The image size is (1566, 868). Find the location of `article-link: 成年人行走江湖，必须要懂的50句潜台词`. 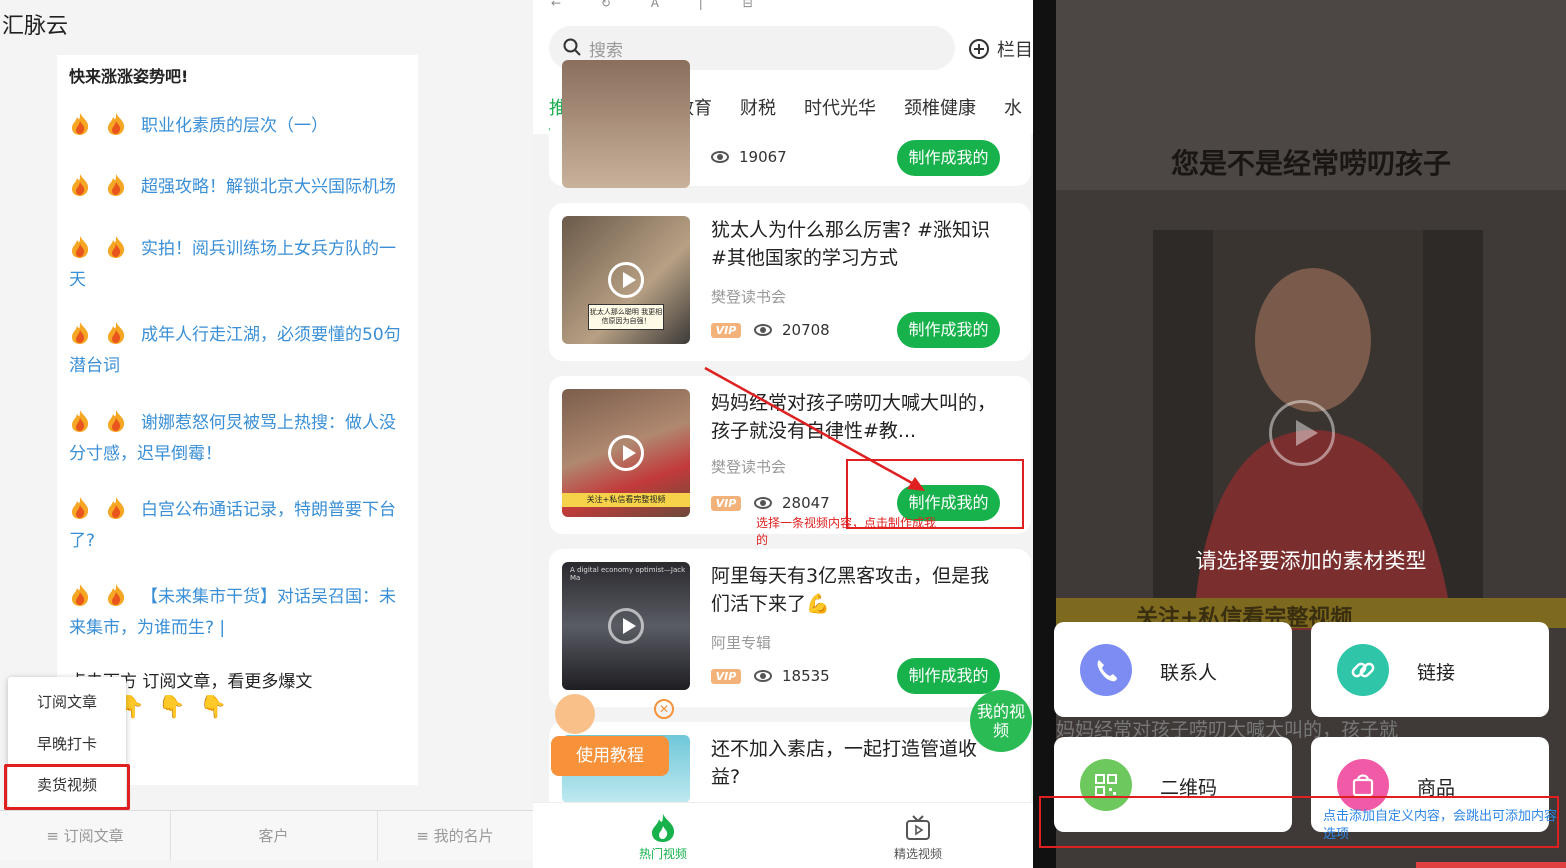

article-link: 成年人行走江湖，必须要懂的50句潜台词 is located at coordinates (240, 351).